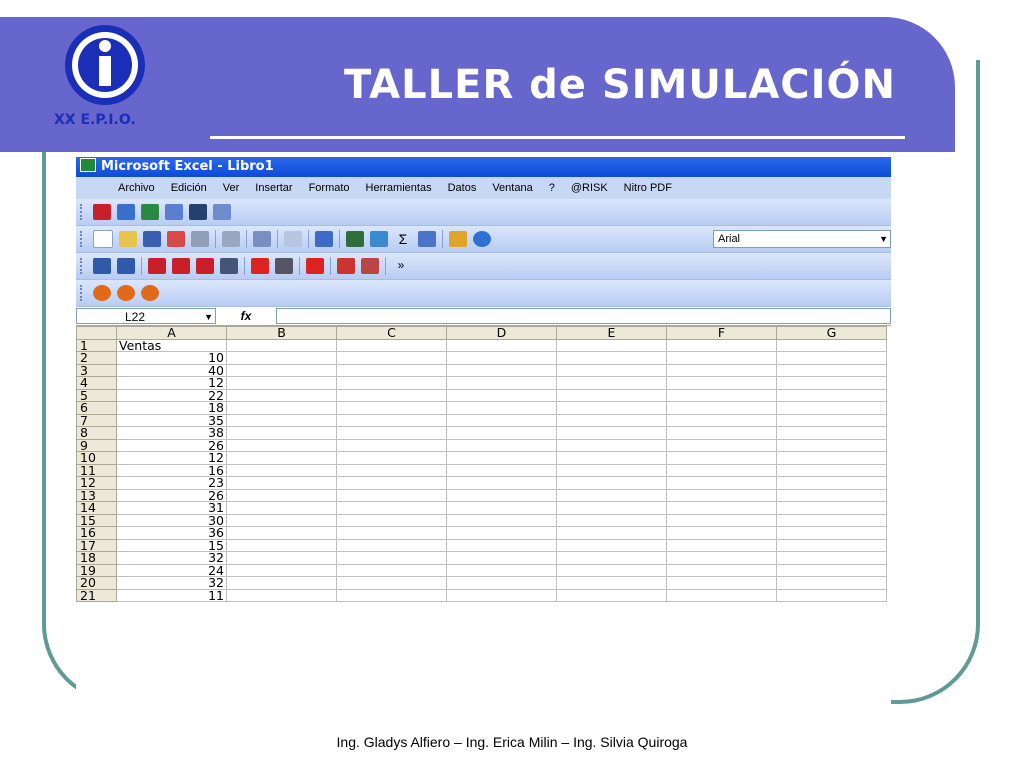 This screenshot has height=768, width=1024. I want to click on risk-fit-icon, so click(346, 266).